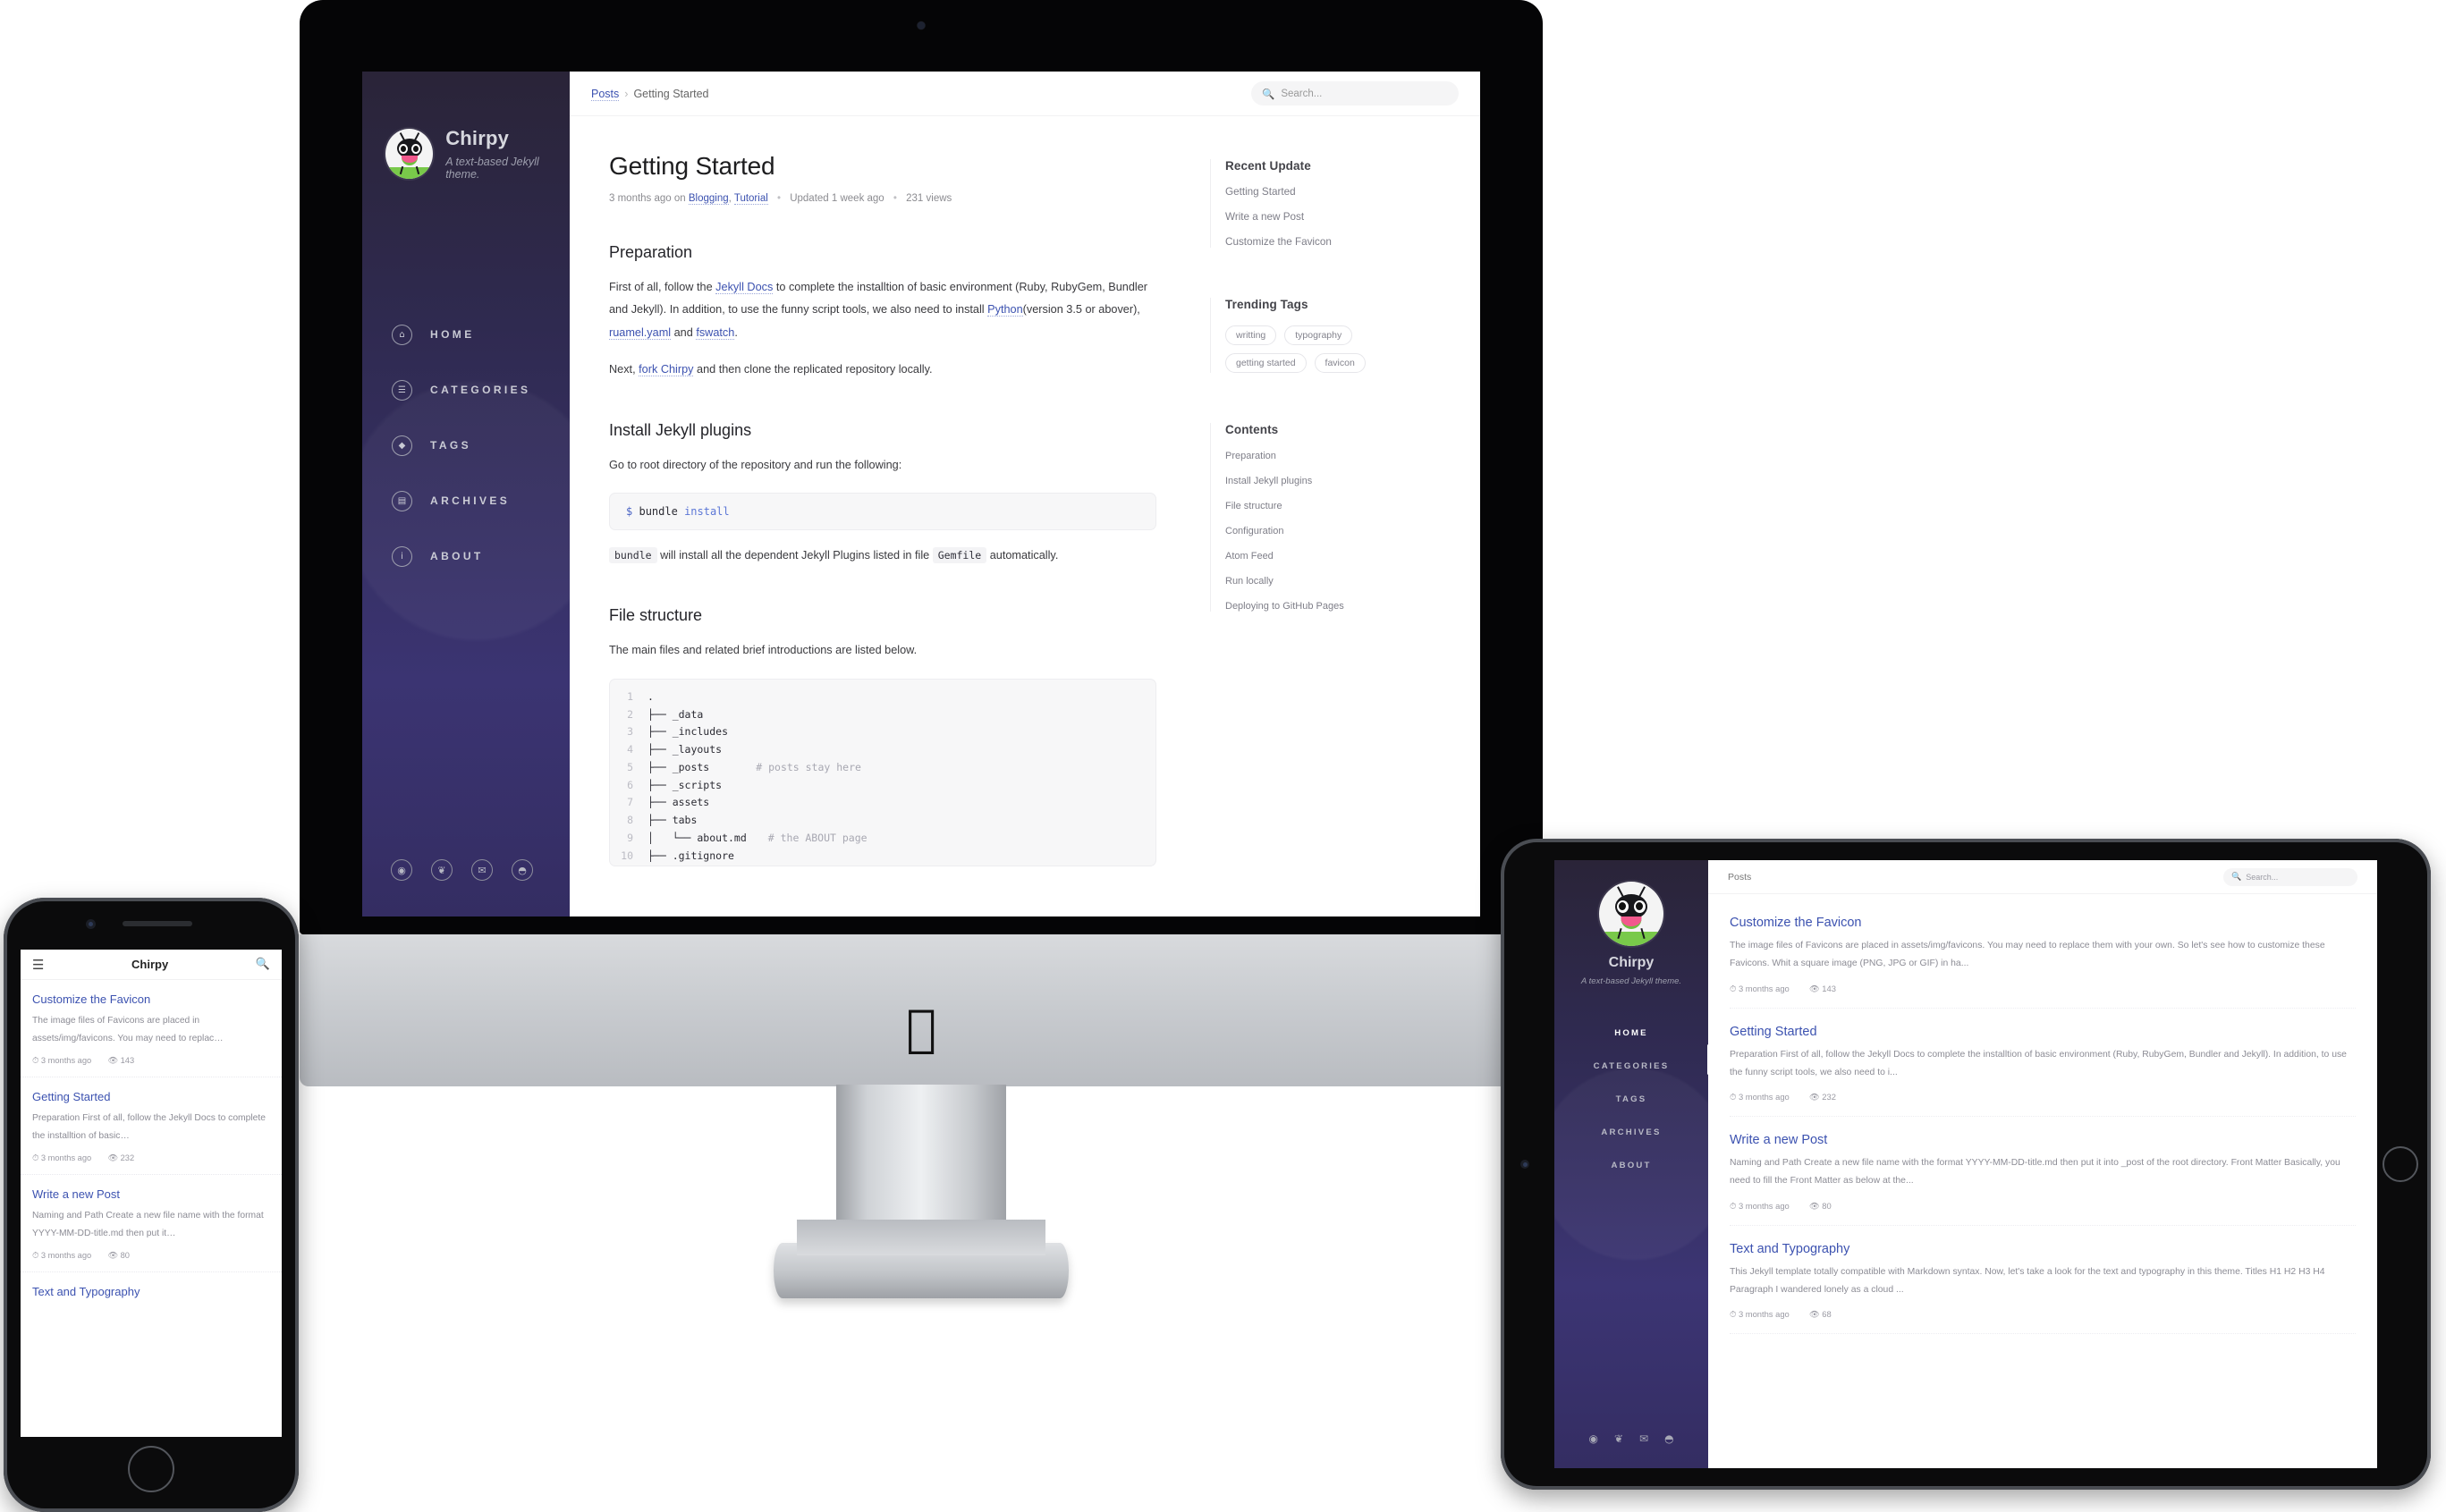 Image resolution: width=2446 pixels, height=1512 pixels. What do you see at coordinates (1340, 363) in the screenshot?
I see `tag-chip: favicon` at bounding box center [1340, 363].